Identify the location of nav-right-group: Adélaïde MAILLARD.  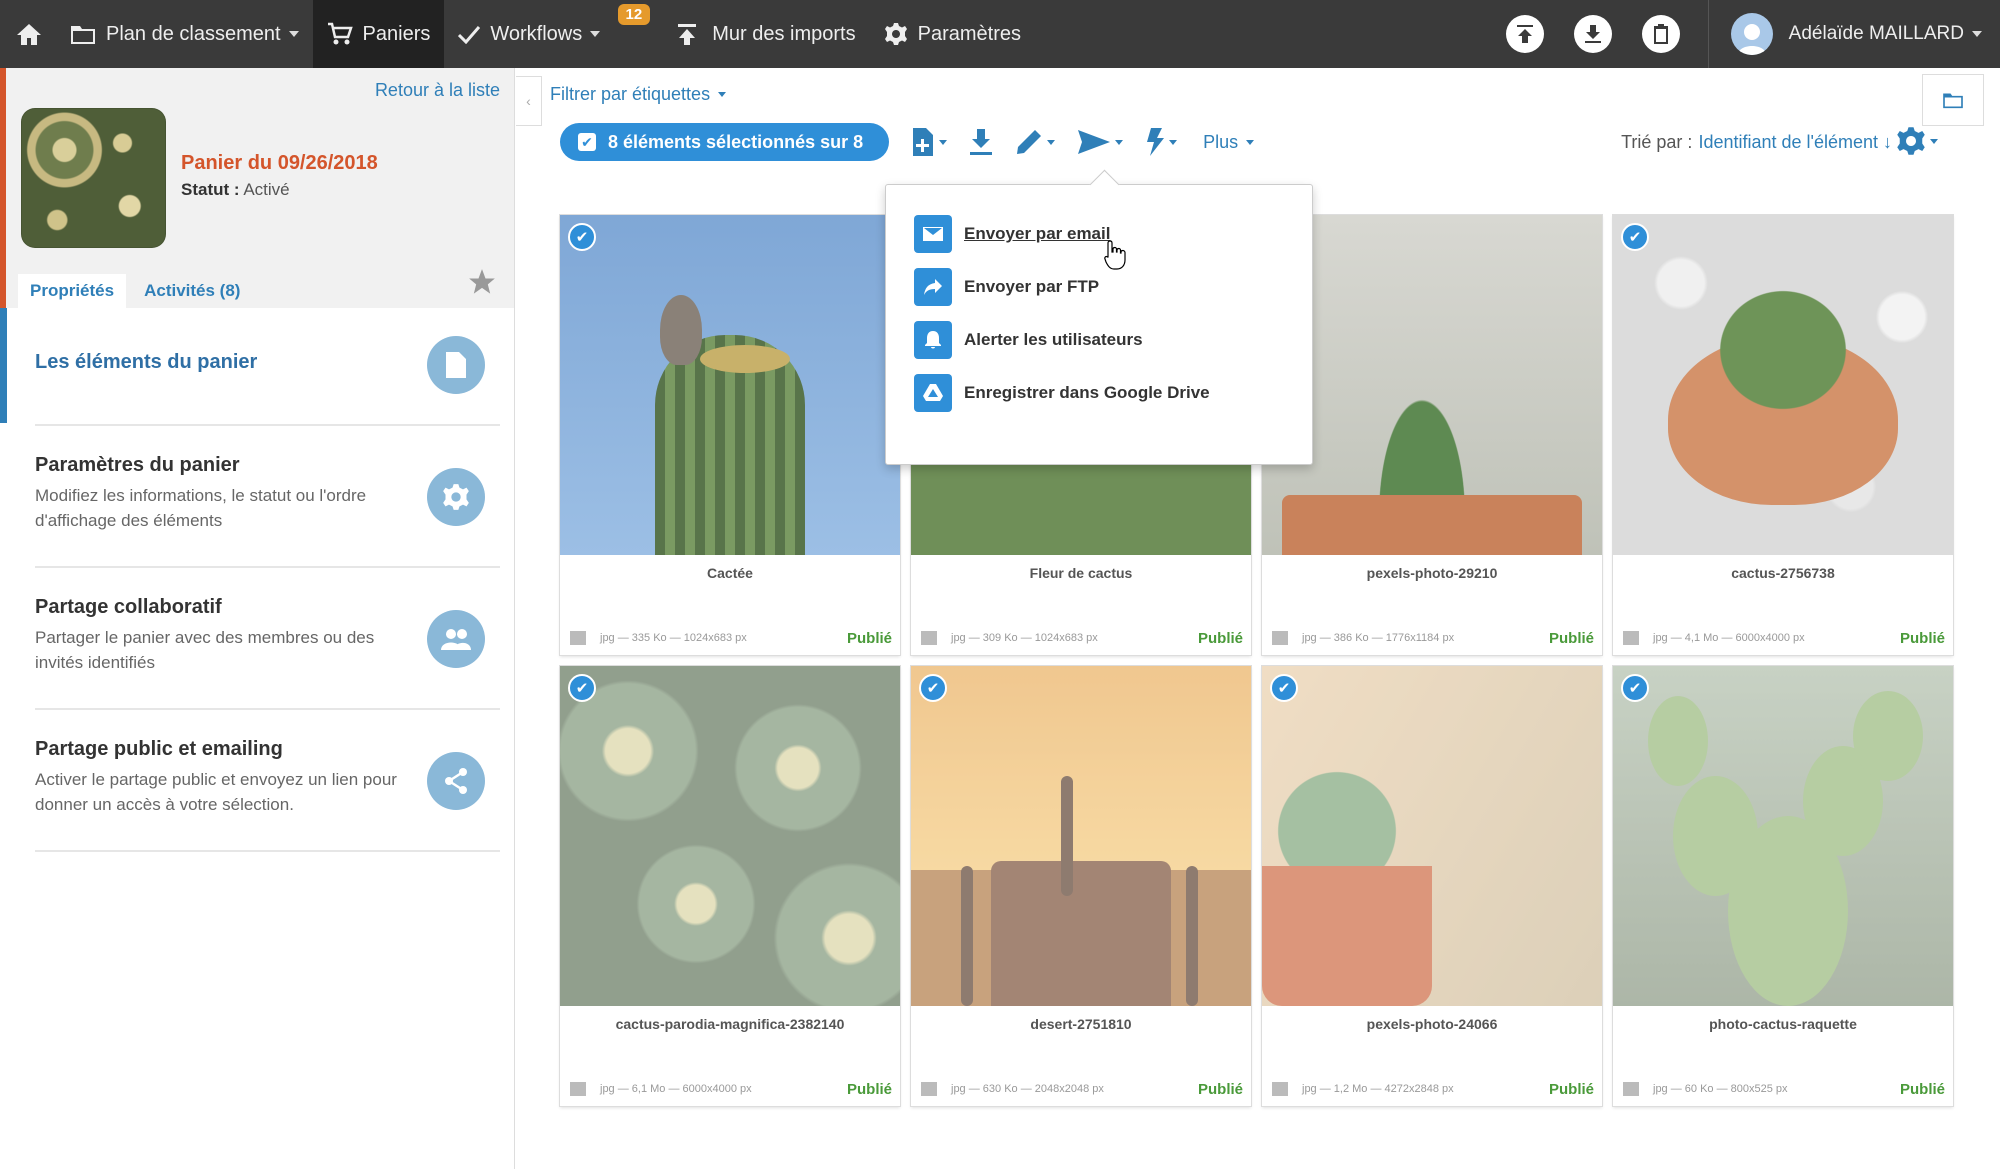
(1745, 34).